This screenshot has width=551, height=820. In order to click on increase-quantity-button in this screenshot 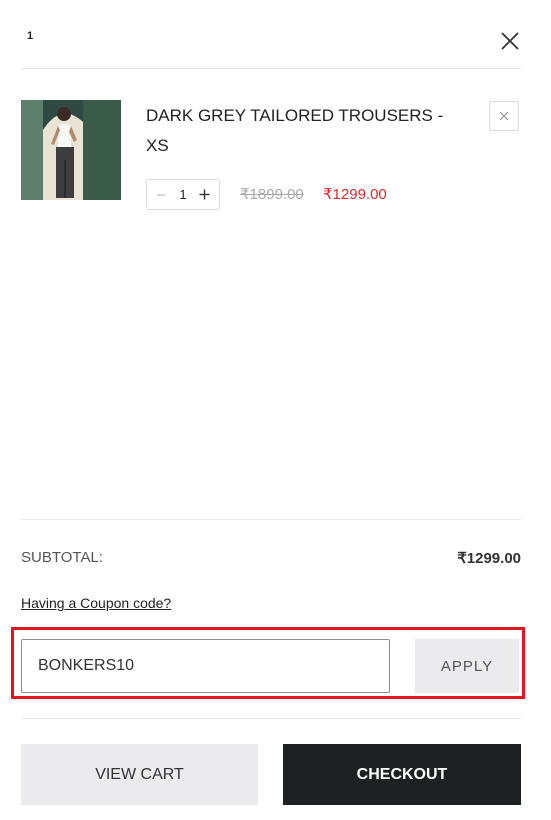, I will do `click(205, 195)`.